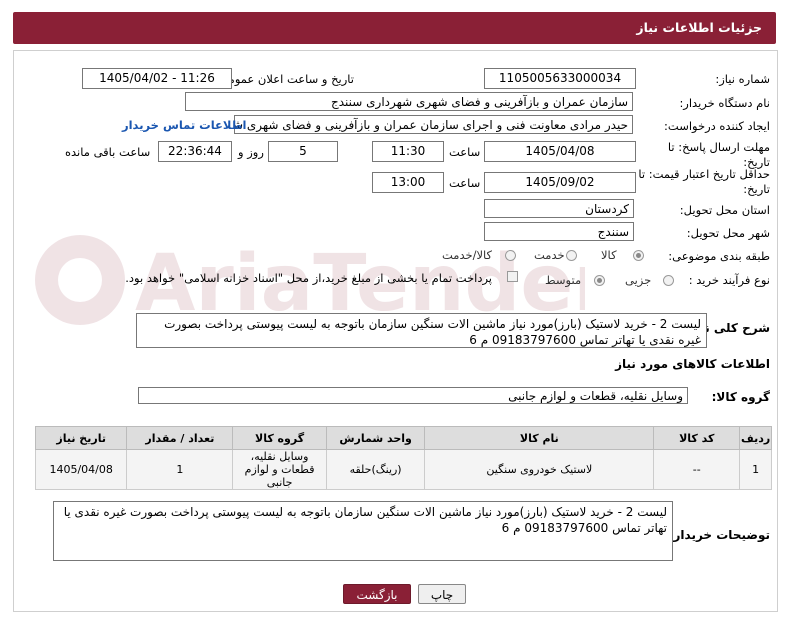  I want to click on cell-name: لاستیک خودروی سنگین, so click(539, 469).